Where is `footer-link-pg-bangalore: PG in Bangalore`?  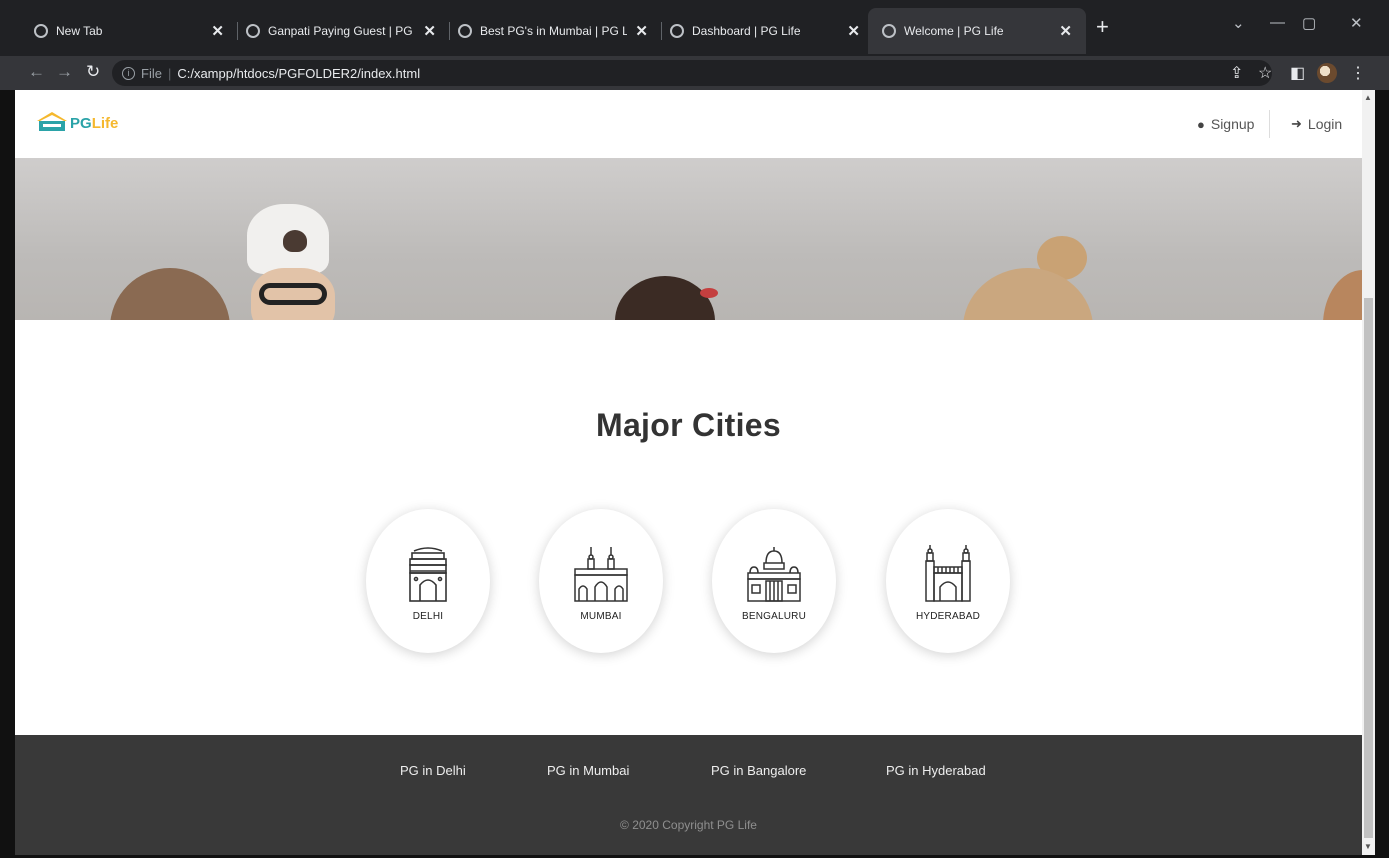
footer-link-pg-bangalore: PG in Bangalore is located at coordinates (758, 770).